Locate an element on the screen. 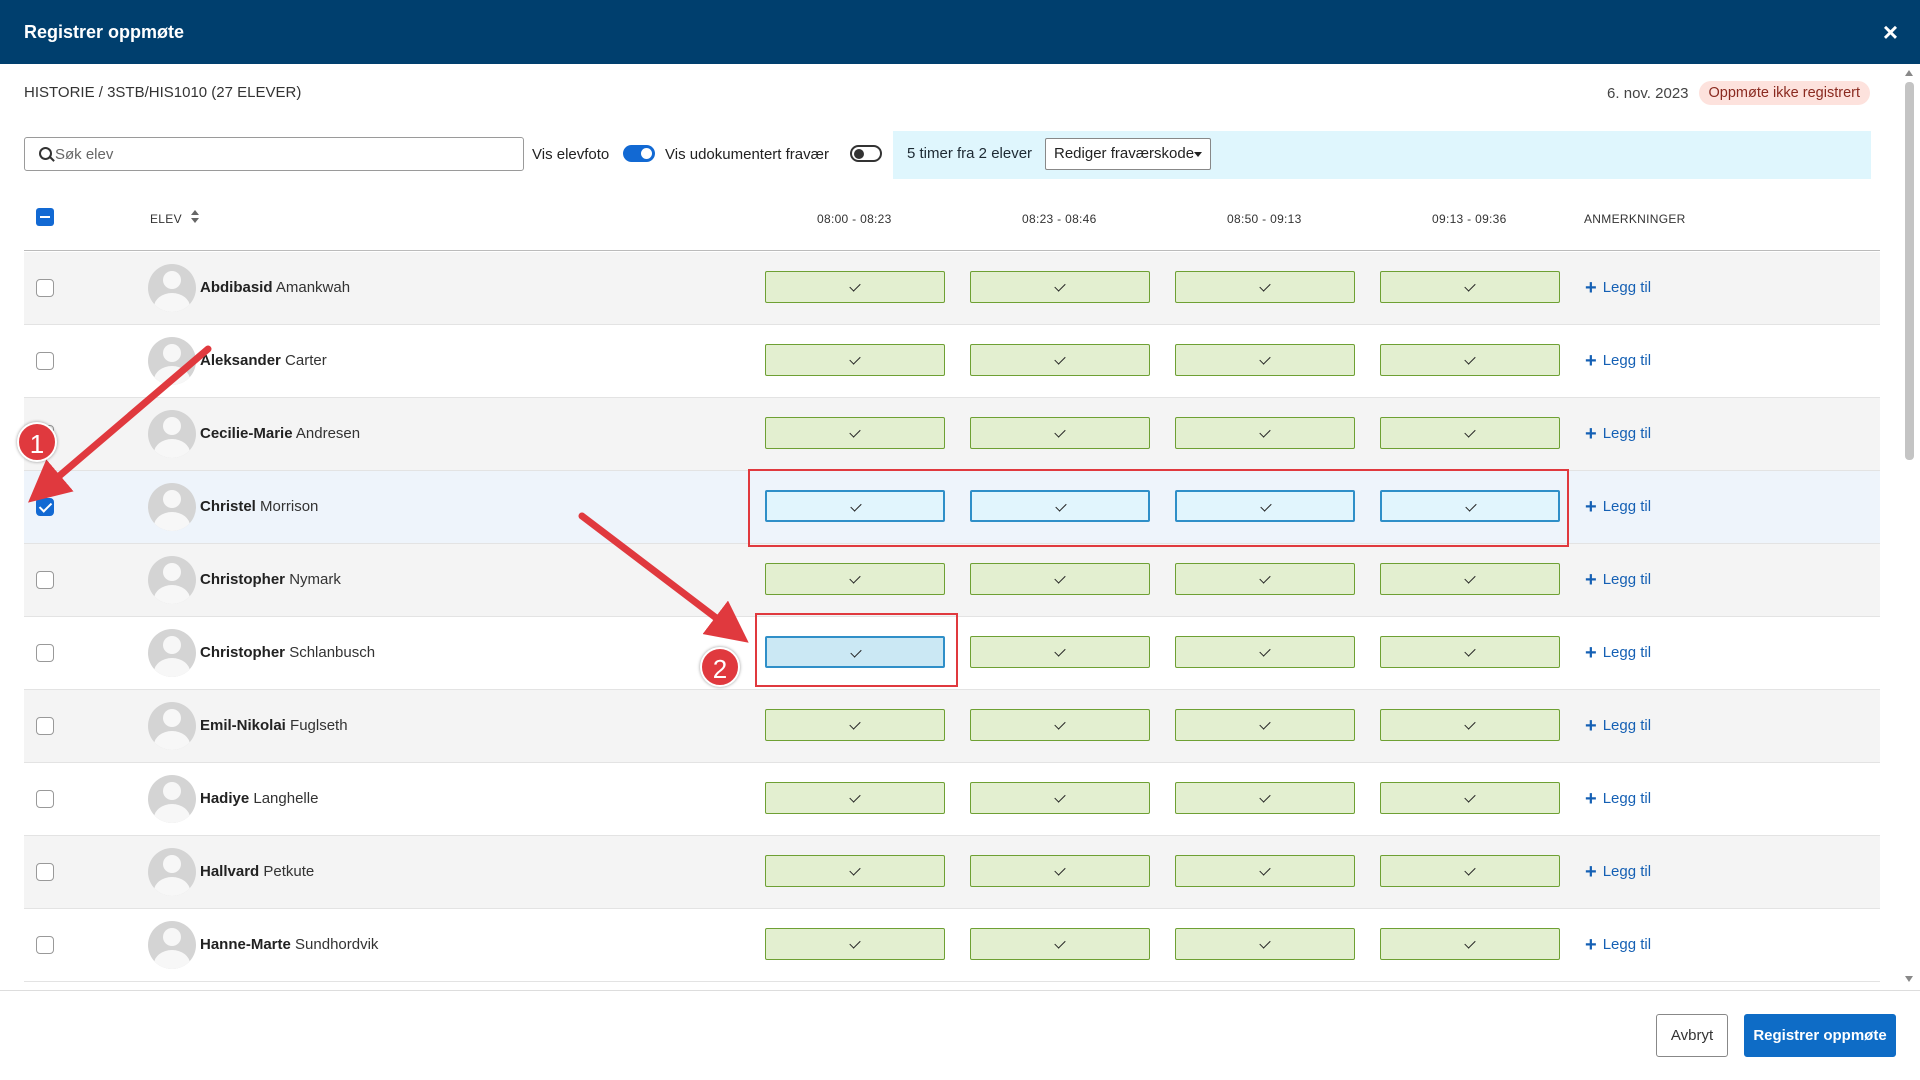  student-name: Christopher Schlanbusch is located at coordinates (287, 652).